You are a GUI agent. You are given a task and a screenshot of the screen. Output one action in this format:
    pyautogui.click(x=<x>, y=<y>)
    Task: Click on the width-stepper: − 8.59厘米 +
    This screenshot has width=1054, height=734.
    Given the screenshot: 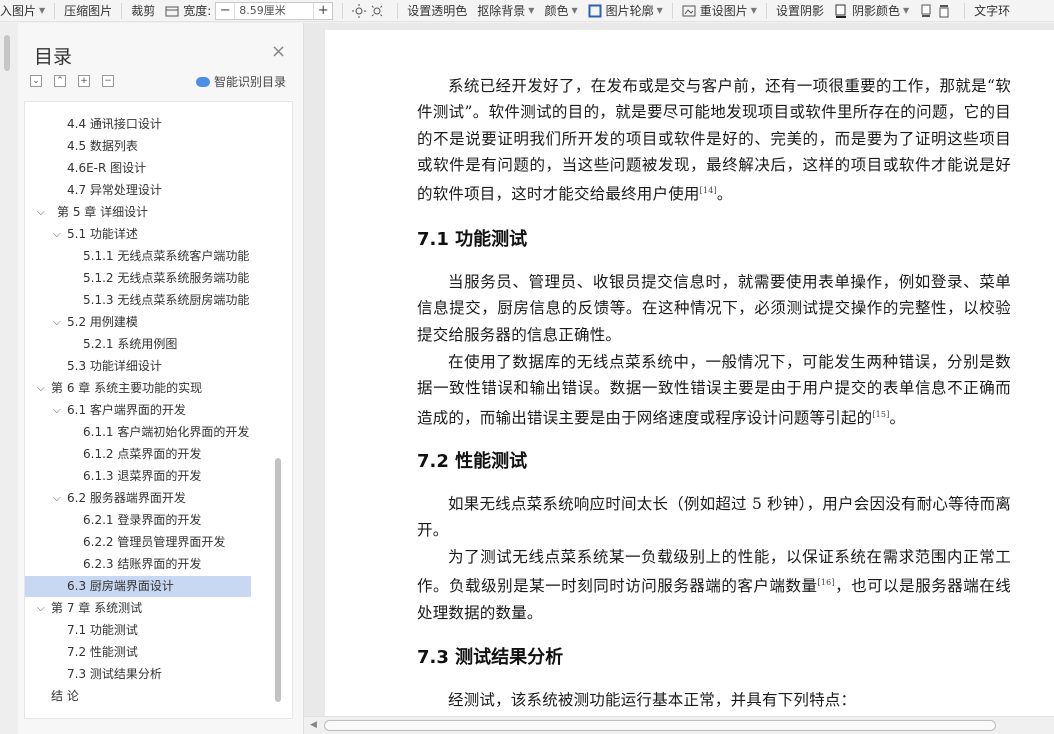 What is the action you would take?
    pyautogui.click(x=274, y=10)
    